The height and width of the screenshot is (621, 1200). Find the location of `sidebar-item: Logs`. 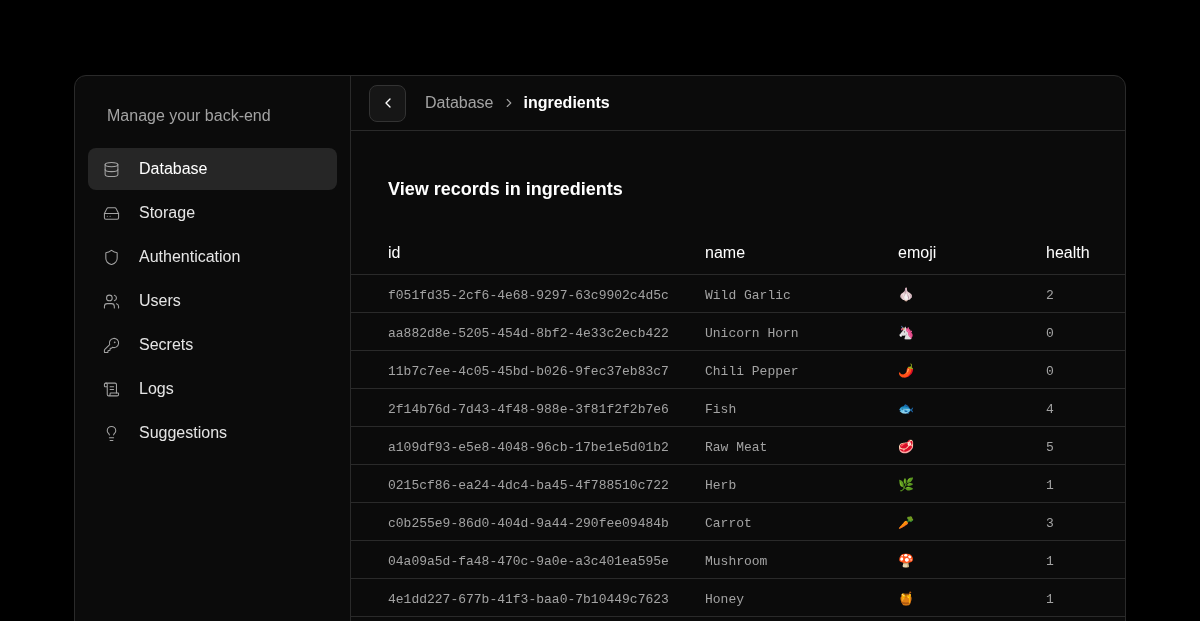

sidebar-item: Logs is located at coordinates (212, 389).